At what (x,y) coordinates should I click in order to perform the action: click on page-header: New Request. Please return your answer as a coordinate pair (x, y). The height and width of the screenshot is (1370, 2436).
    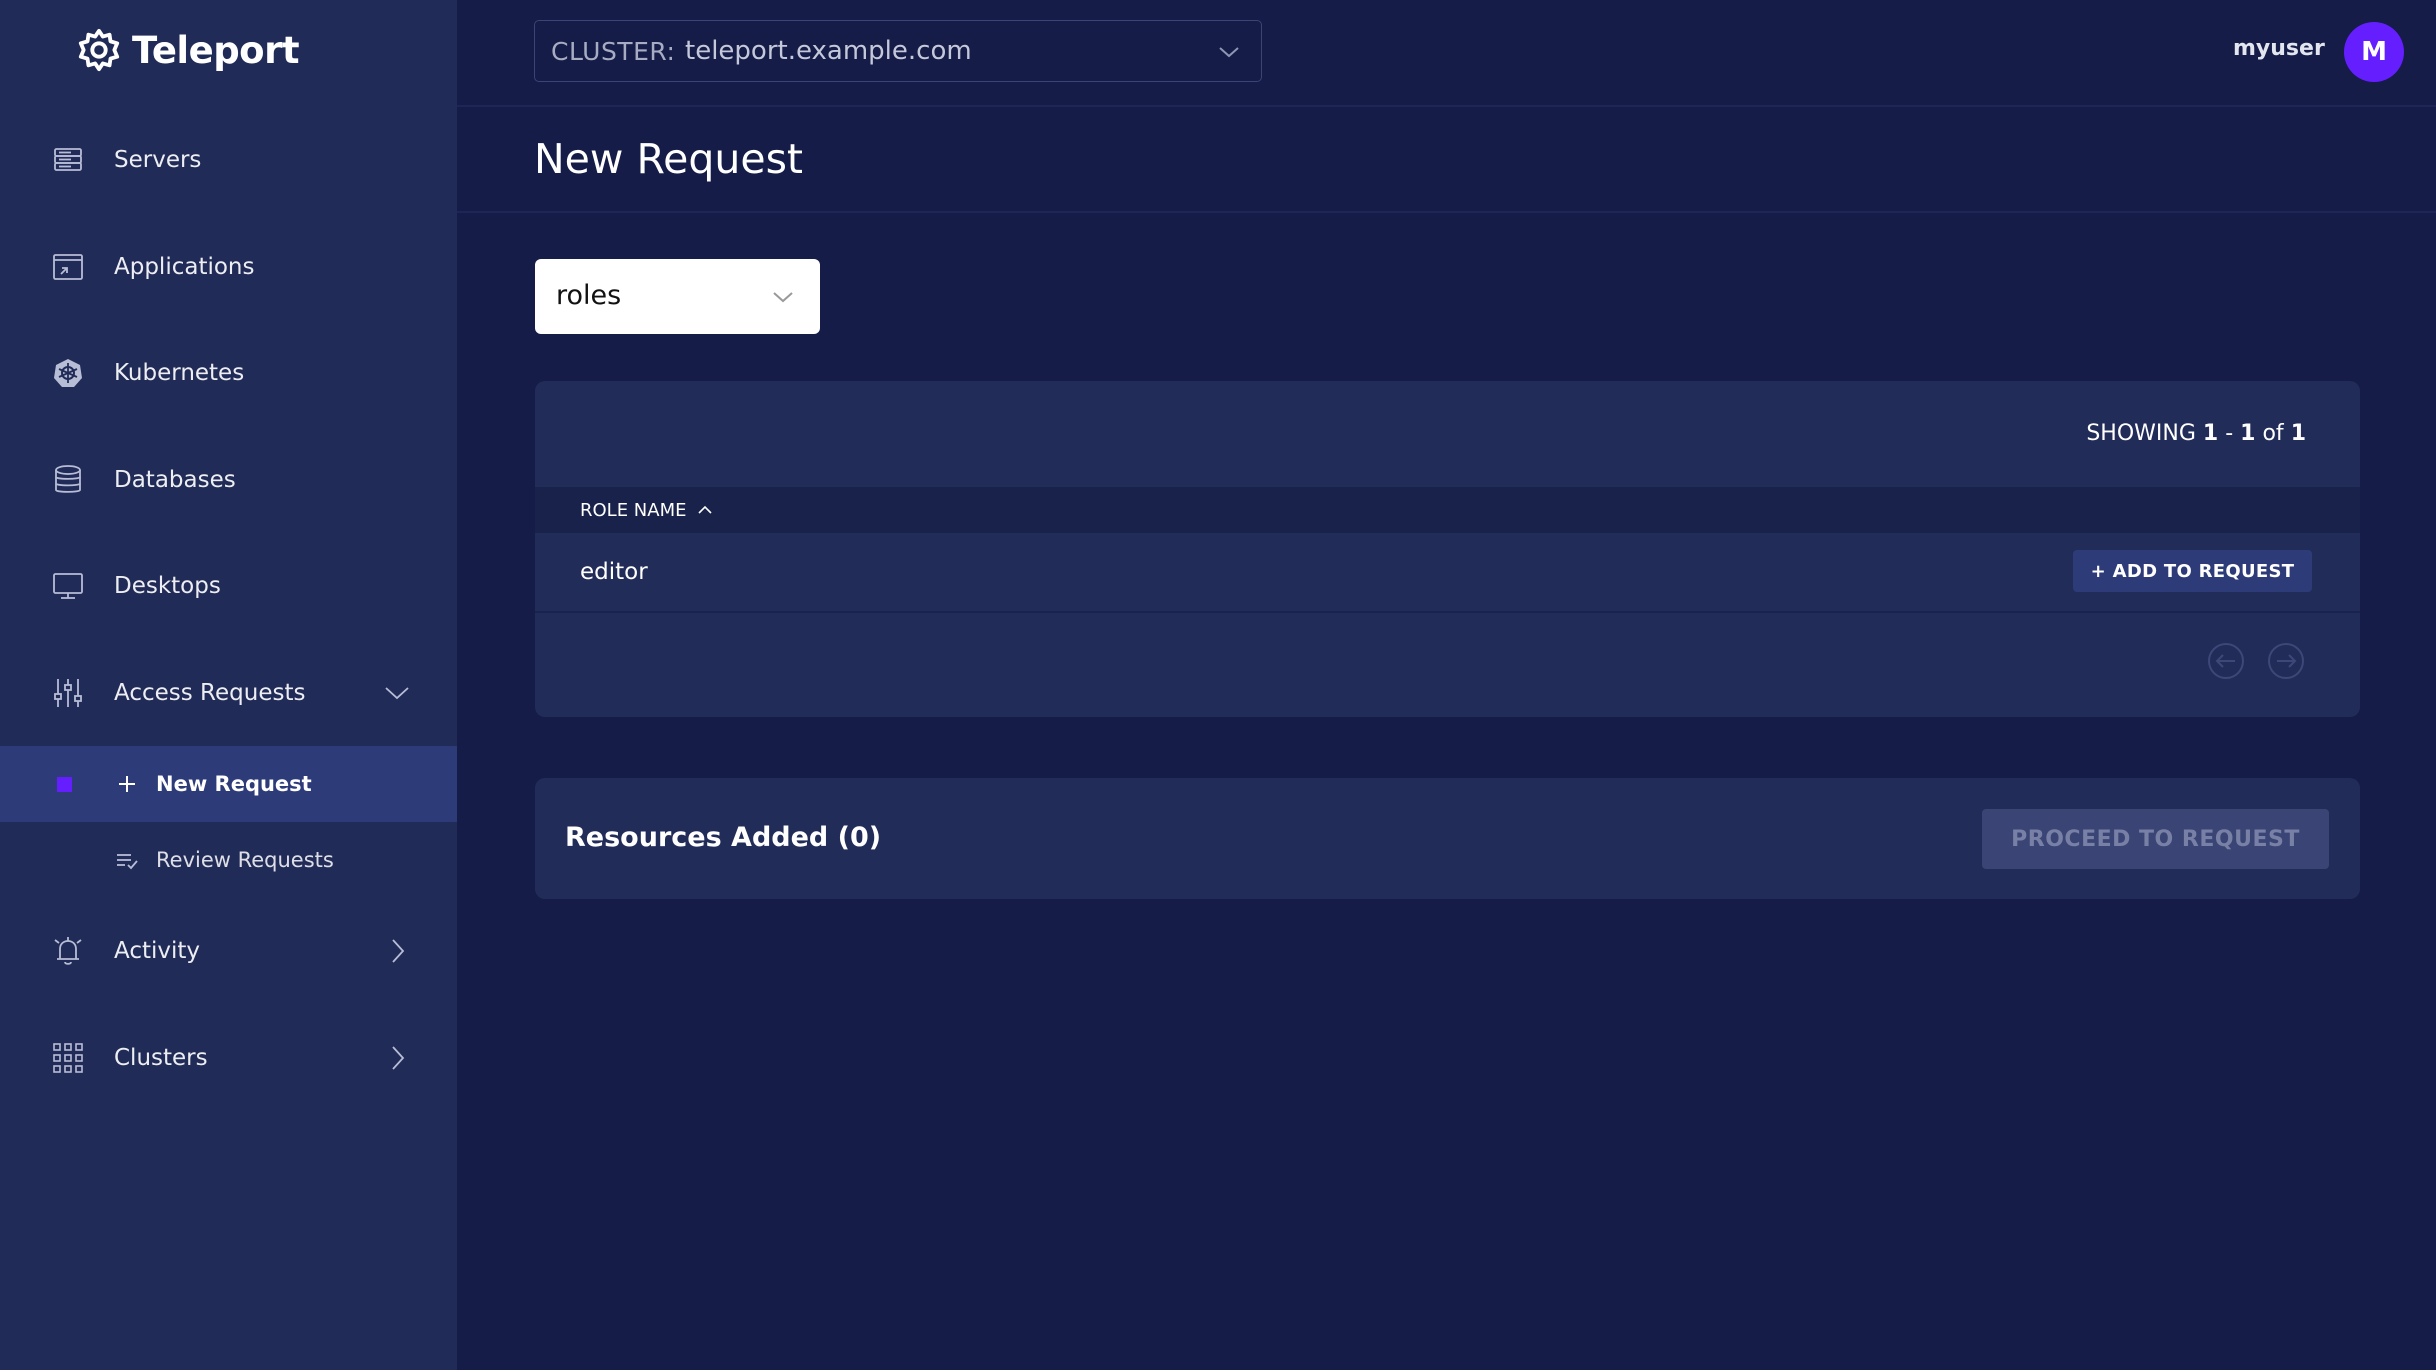
    Looking at the image, I should click on (1446, 160).